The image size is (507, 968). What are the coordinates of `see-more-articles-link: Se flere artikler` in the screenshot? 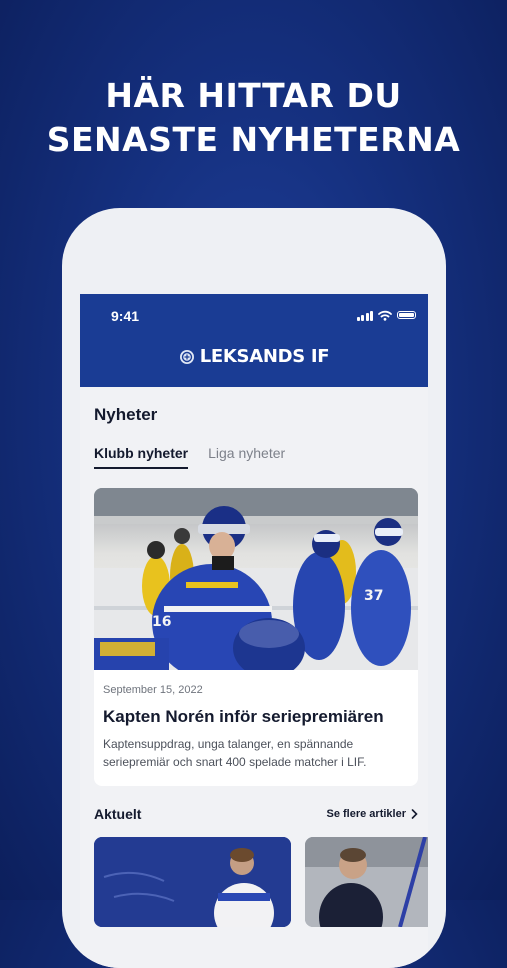 It's located at (373, 814).